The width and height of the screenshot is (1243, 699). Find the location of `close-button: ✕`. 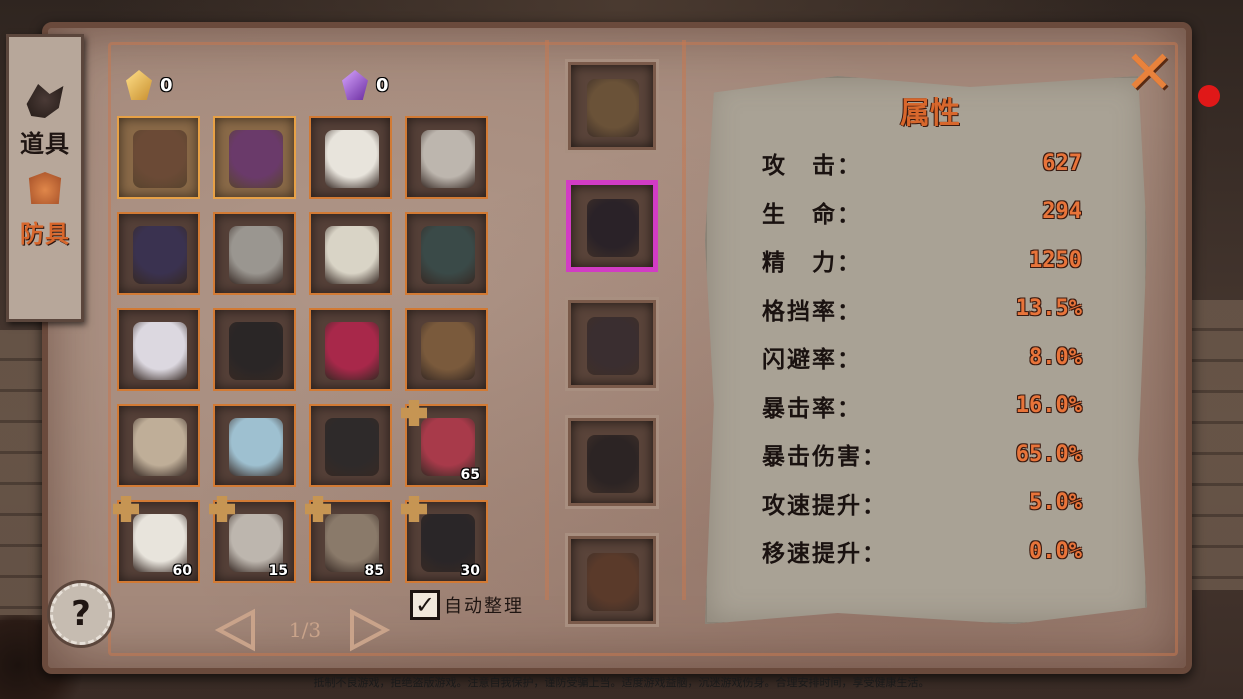

close-button: ✕ is located at coordinates (1149, 73).